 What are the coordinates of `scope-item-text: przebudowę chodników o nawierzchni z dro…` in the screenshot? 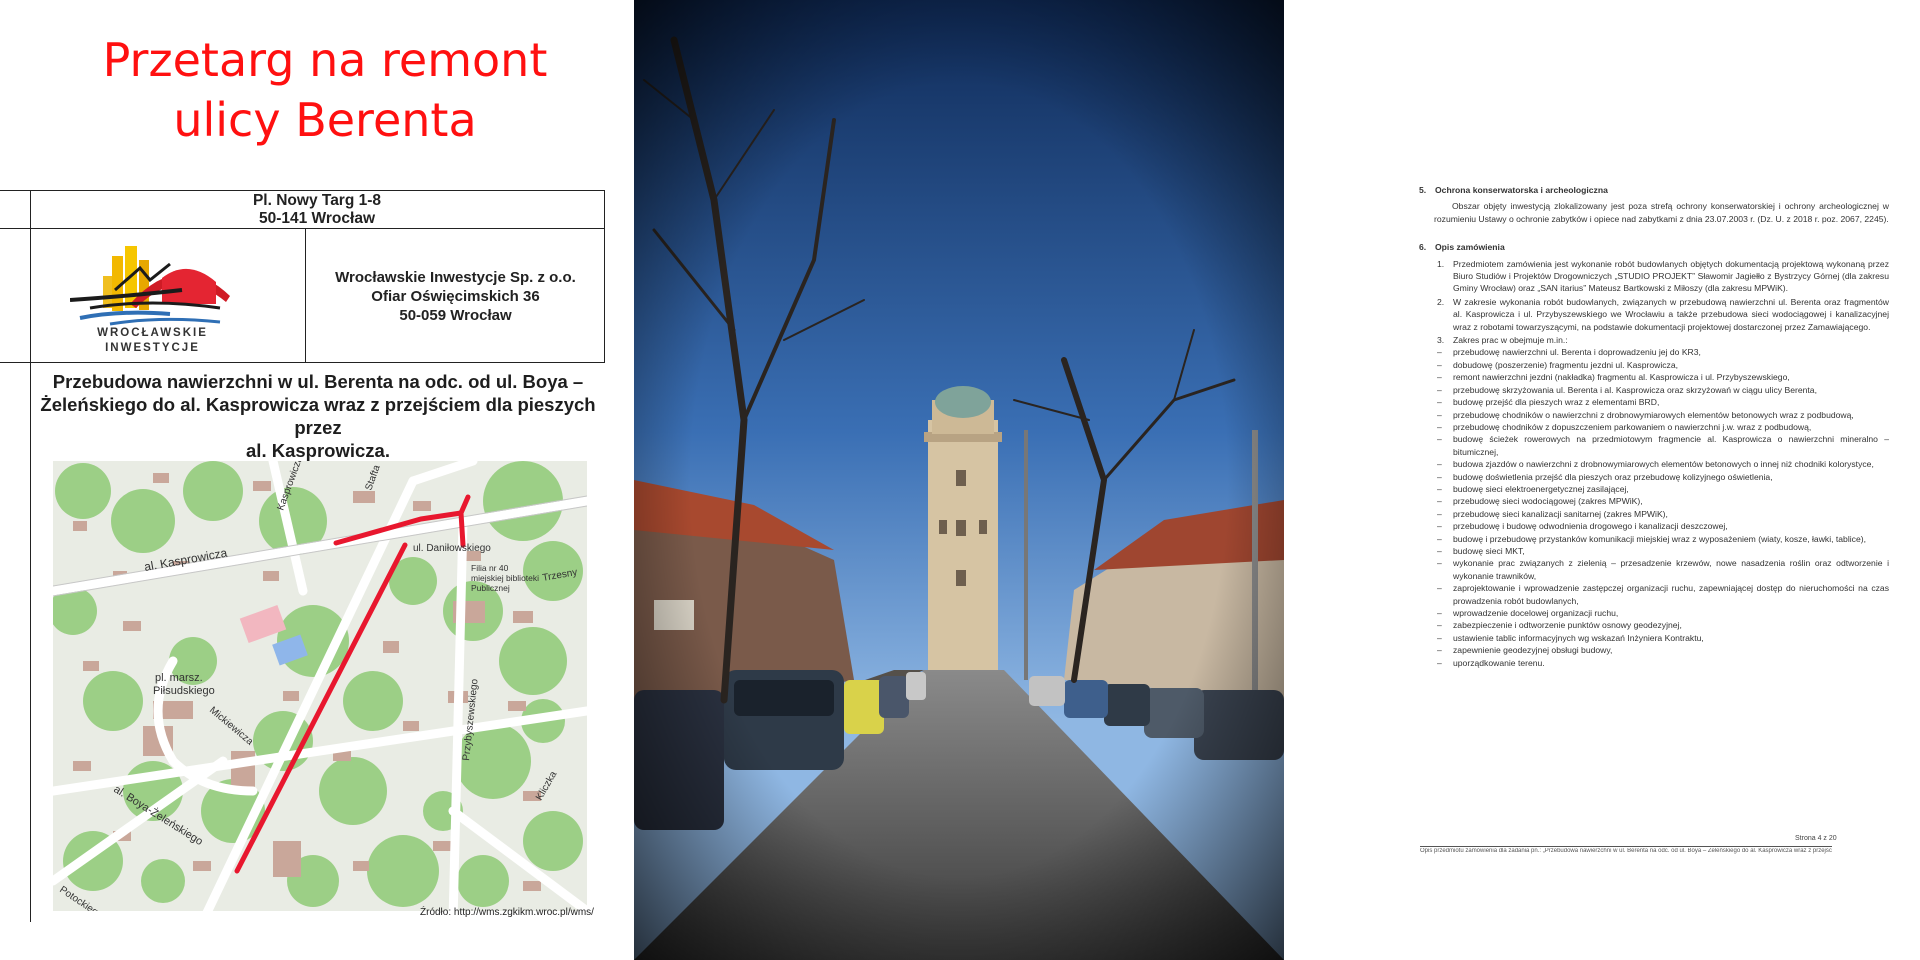 It's located at (1653, 414).